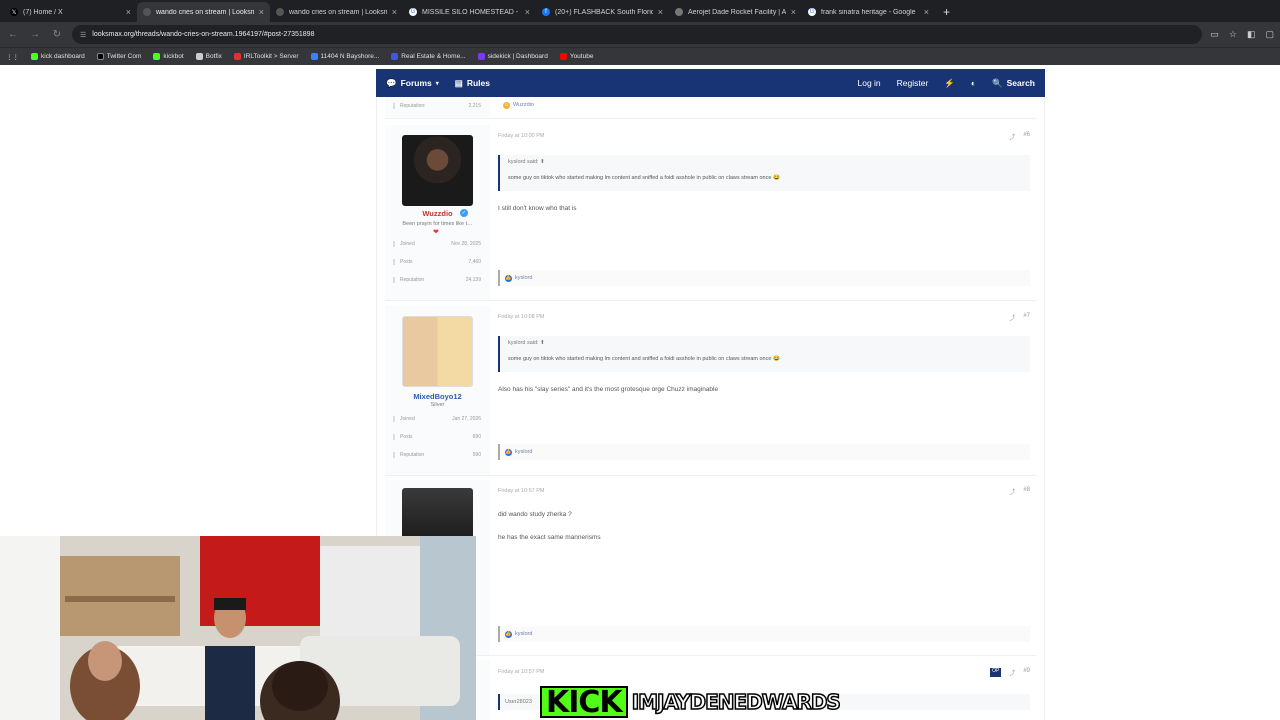 This screenshot has height=720, width=1280. I want to click on rules-icon: ▤, so click(458, 82).